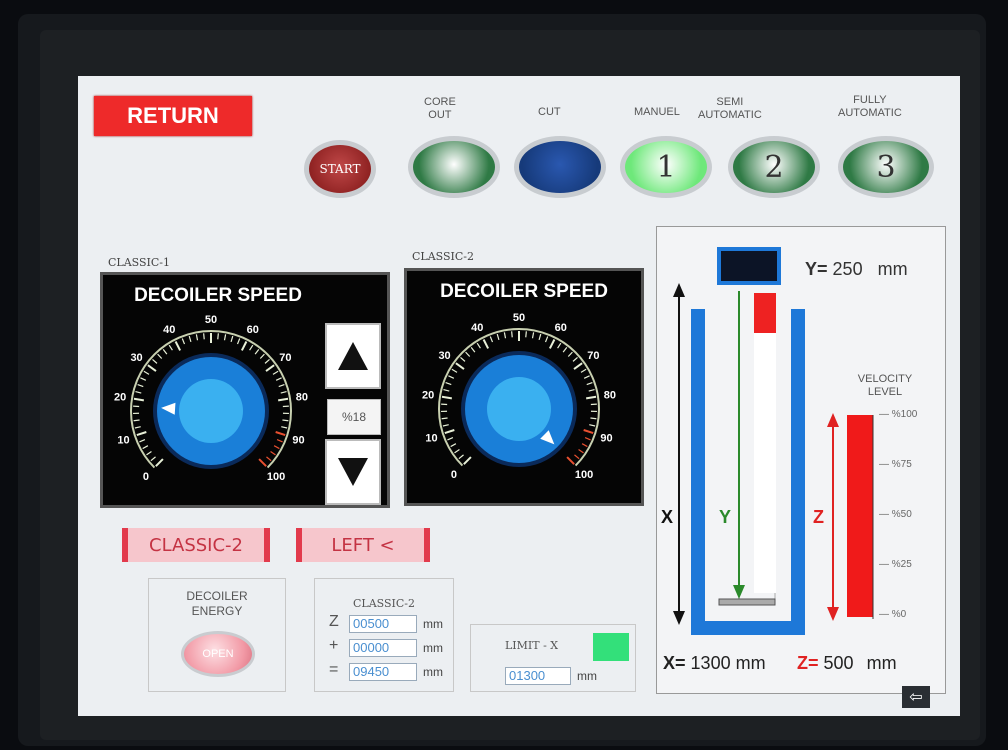 Image resolution: width=1008 pixels, height=750 pixels. What do you see at coordinates (881, 663) in the screenshot?
I see `z-readout-unit: mm` at bounding box center [881, 663].